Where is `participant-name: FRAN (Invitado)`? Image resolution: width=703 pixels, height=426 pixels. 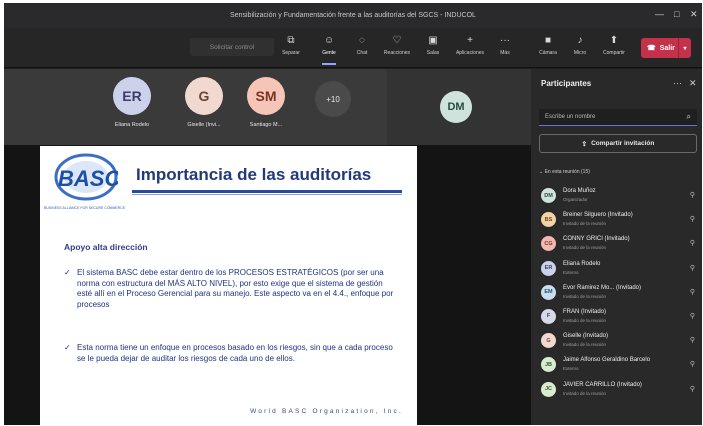 participant-name: FRAN (Invitado) is located at coordinates (585, 311).